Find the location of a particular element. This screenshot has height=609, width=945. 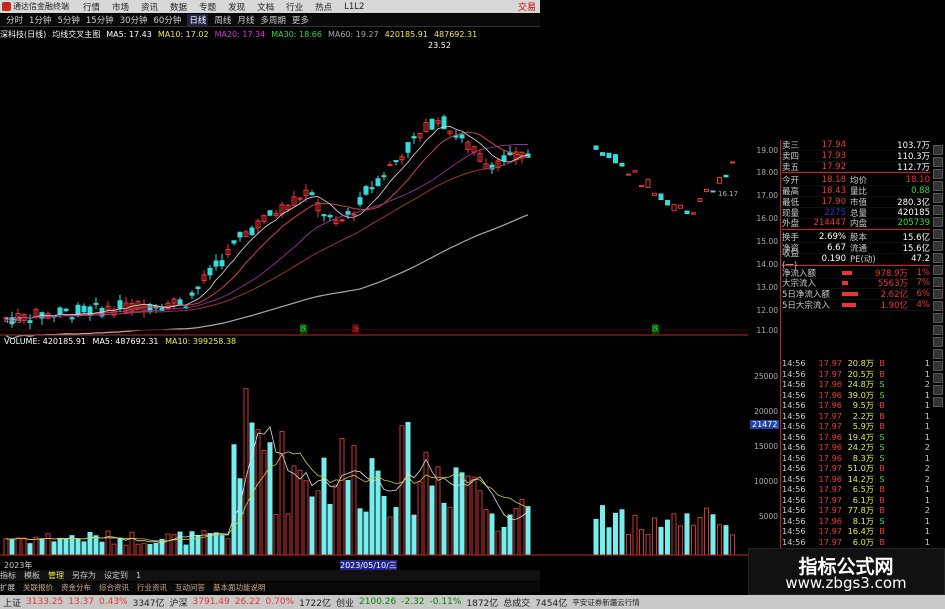

info-tab-help: 基本面功能说明 is located at coordinates (239, 587).